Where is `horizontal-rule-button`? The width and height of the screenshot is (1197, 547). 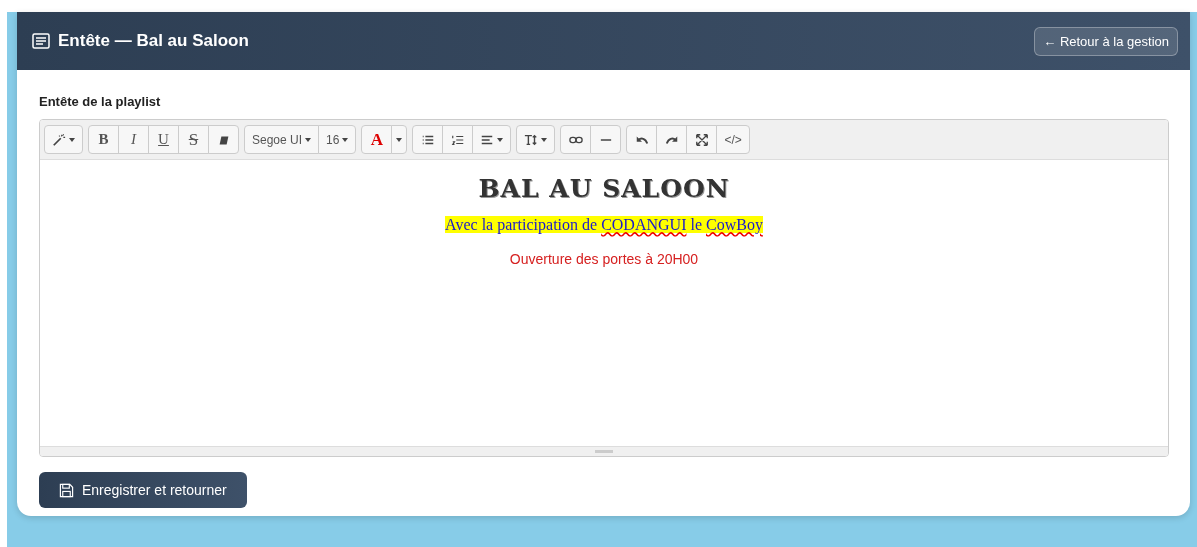 horizontal-rule-button is located at coordinates (606, 139).